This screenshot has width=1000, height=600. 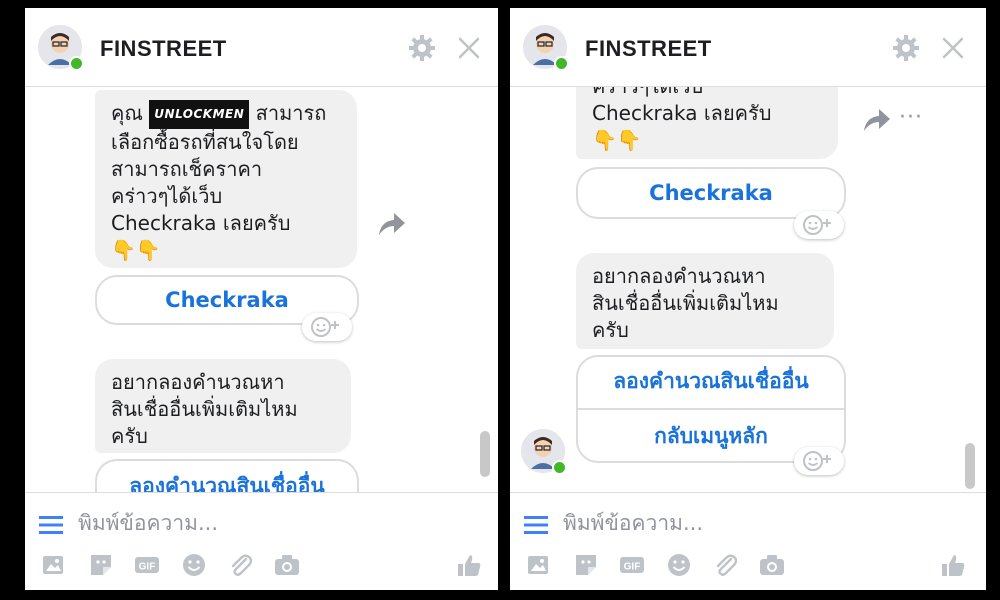 I want to click on message-bubble: คร่าวๆได้เว็บ Checkraka เลยครับ 👇👇, so click(x=707, y=123).